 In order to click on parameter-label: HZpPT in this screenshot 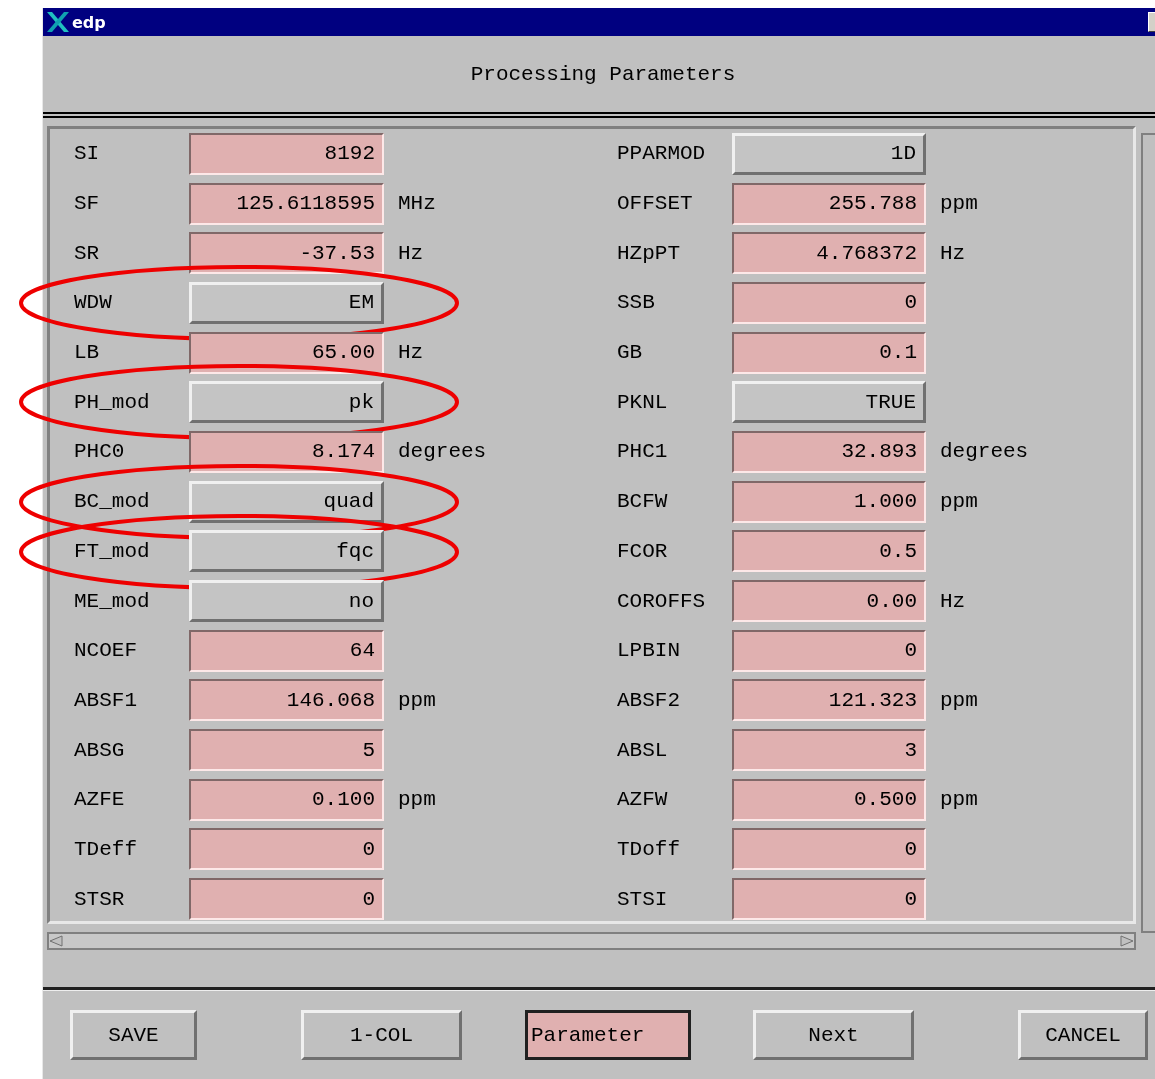, I will do `click(649, 253)`.